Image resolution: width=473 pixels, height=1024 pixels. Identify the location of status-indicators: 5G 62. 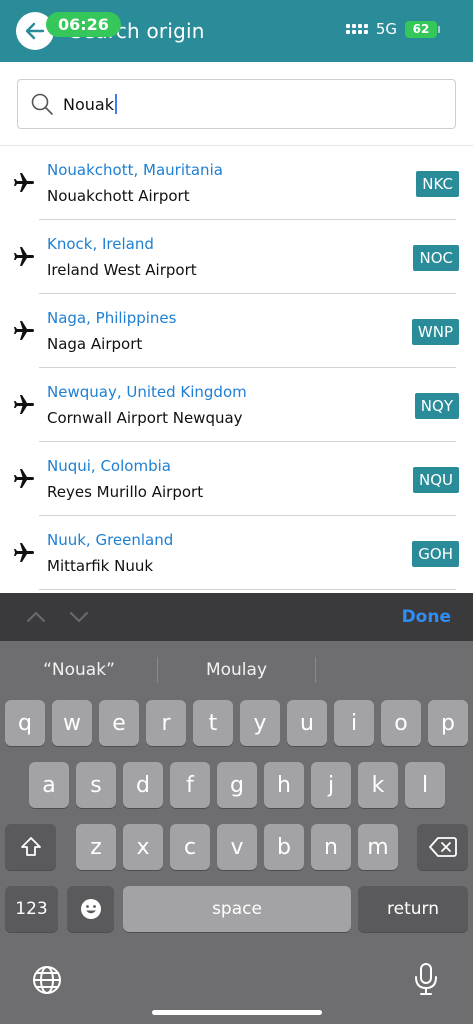
(392, 29).